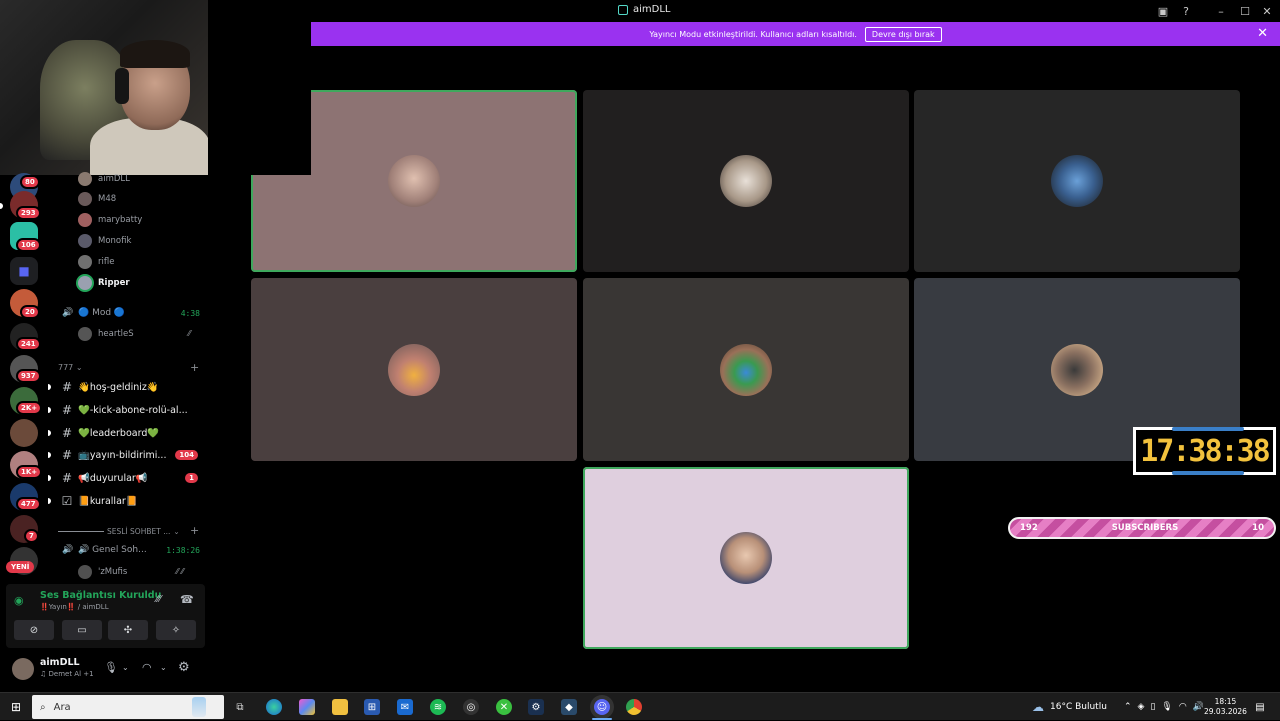 Image resolution: width=1280 pixels, height=721 pixels. Describe the element at coordinates (104, 283) in the screenshot. I see `voice-member: Ripper` at that location.